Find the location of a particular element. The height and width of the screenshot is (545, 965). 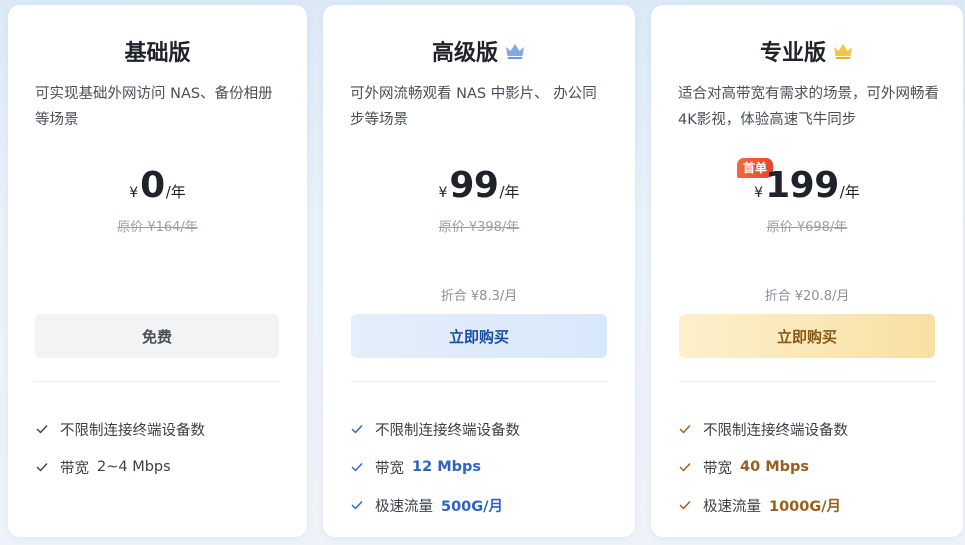

plan-price: ¥ 0 /年 is located at coordinates (157, 190).